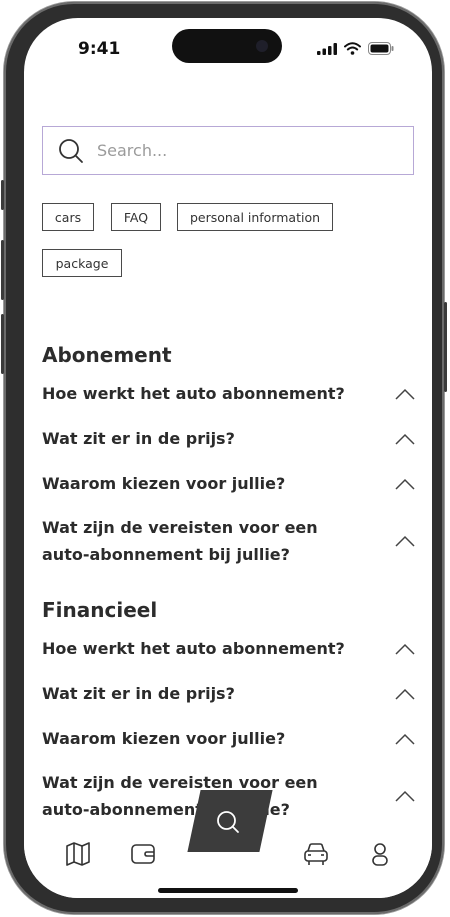 This screenshot has width=450, height=917. Describe the element at coordinates (107, 355) in the screenshot. I see `section-title-abonement: Abonement` at that location.